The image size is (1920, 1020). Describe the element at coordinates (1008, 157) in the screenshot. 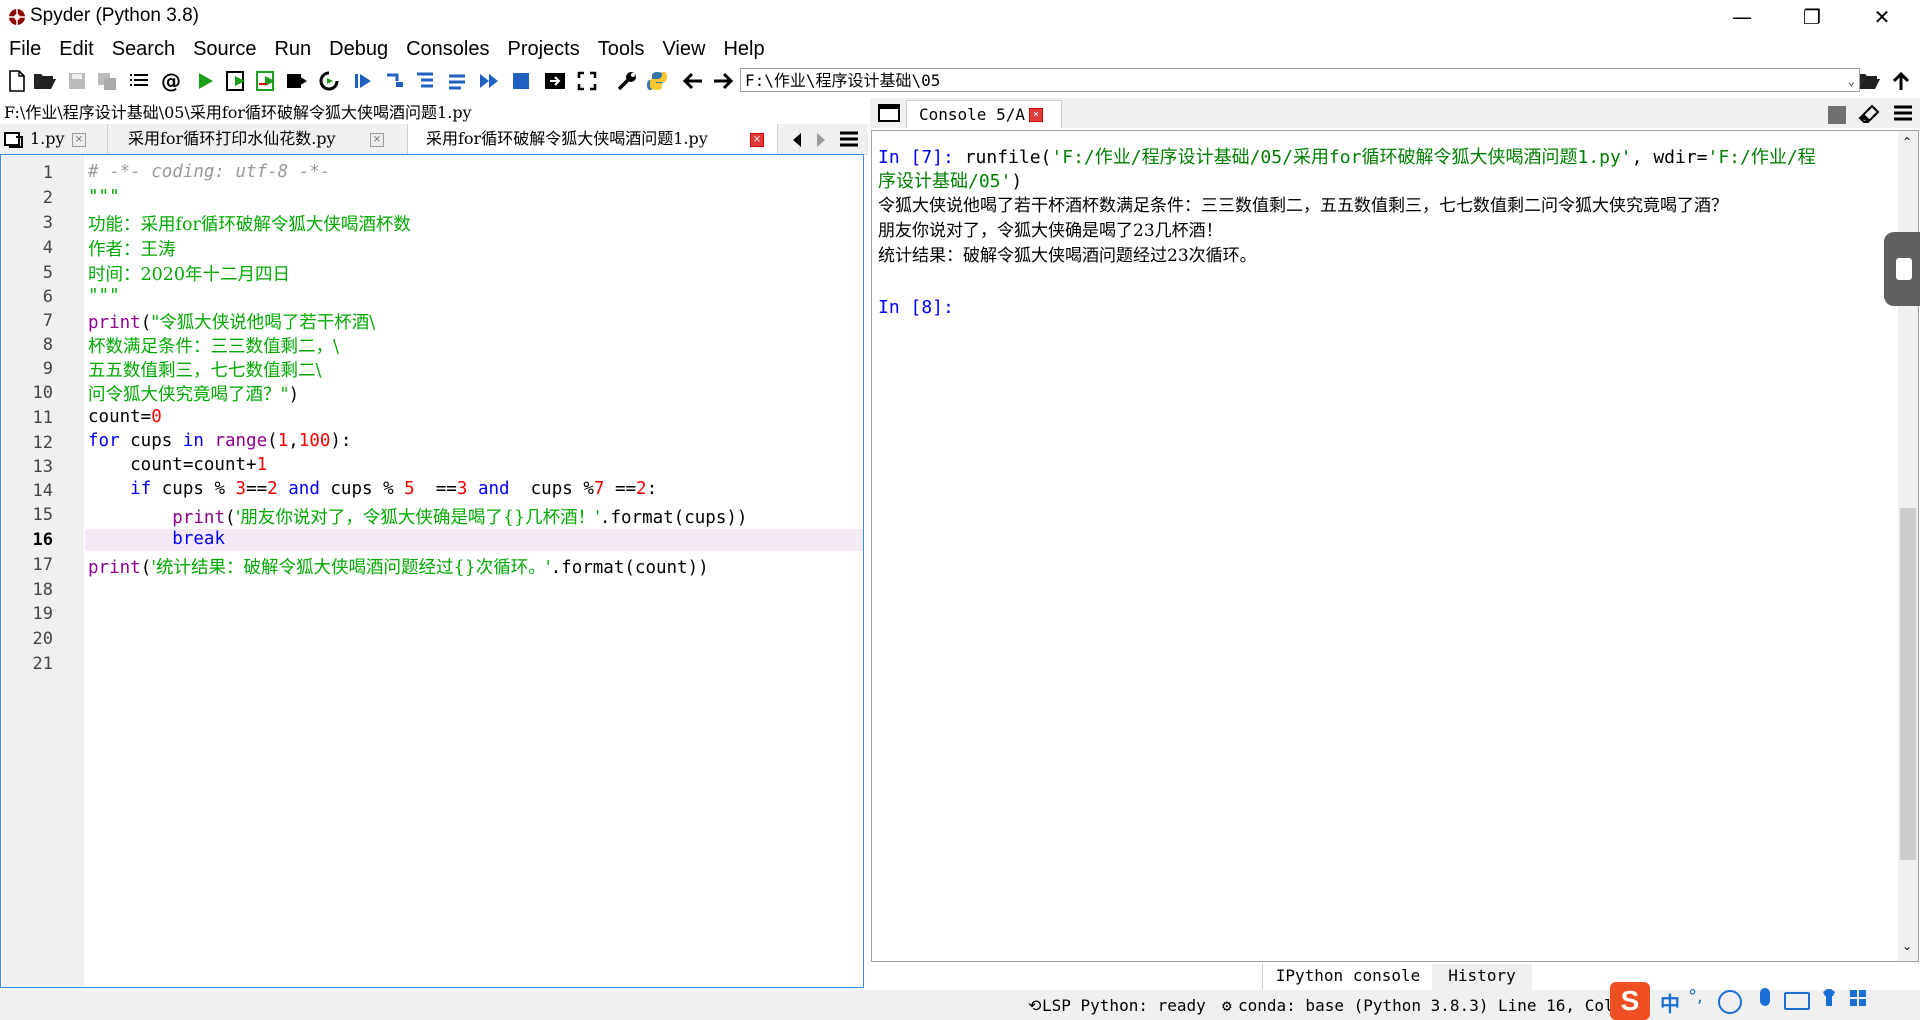

I see `code-token: runfile(` at that location.